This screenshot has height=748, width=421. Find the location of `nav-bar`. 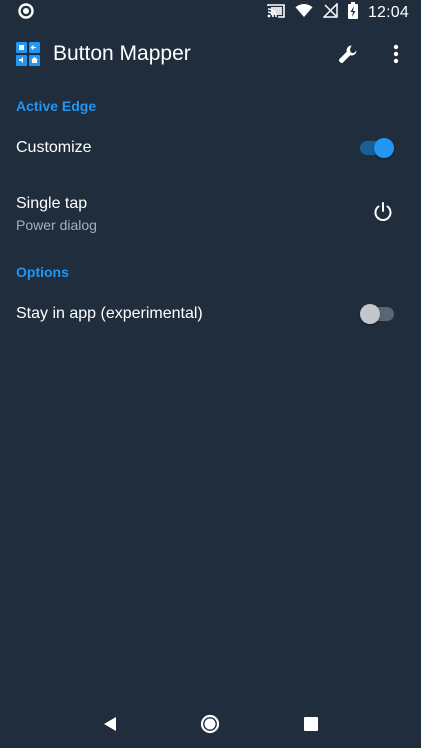

nav-bar is located at coordinates (210, 724).